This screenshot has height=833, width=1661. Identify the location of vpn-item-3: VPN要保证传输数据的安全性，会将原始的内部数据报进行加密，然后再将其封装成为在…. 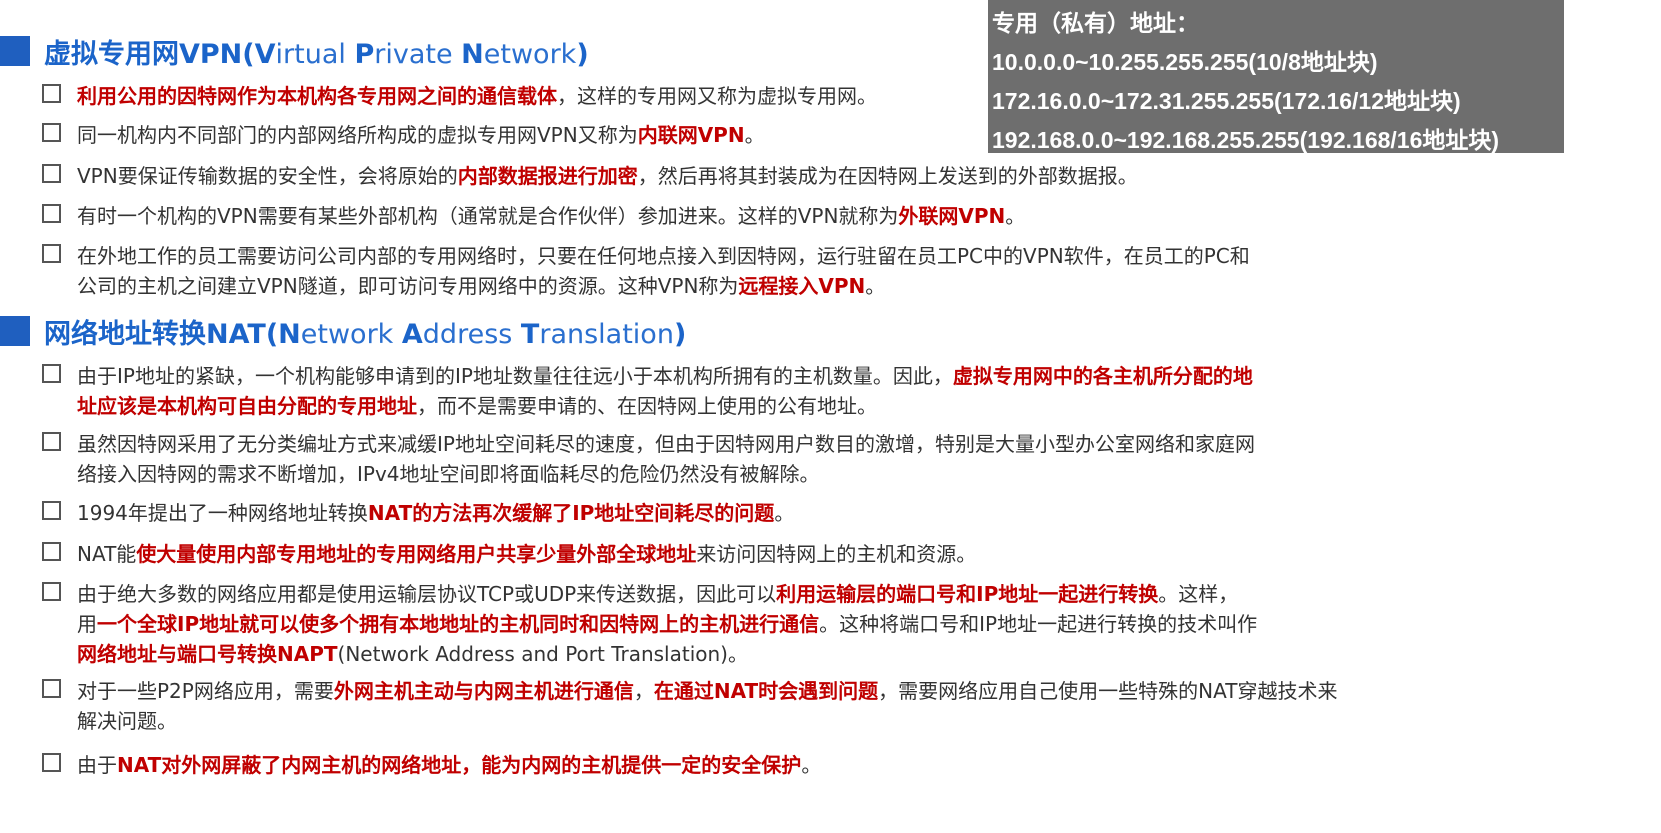
(590, 176).